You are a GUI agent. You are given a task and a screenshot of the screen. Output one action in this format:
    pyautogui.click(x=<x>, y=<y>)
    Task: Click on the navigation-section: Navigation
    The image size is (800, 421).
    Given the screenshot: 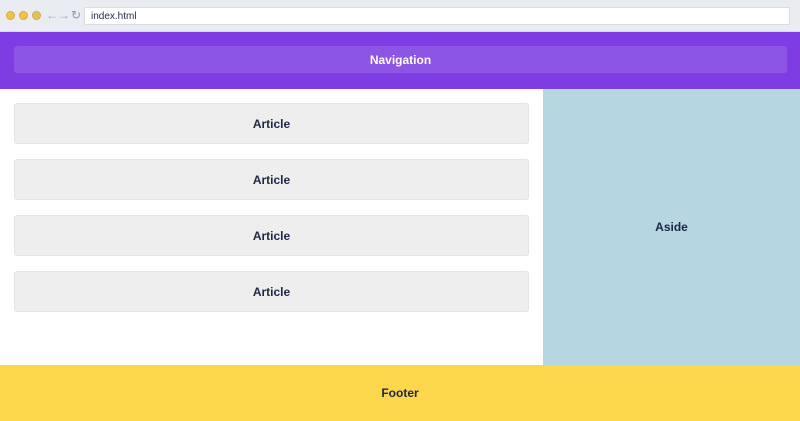 What is the action you would take?
    pyautogui.click(x=400, y=60)
    